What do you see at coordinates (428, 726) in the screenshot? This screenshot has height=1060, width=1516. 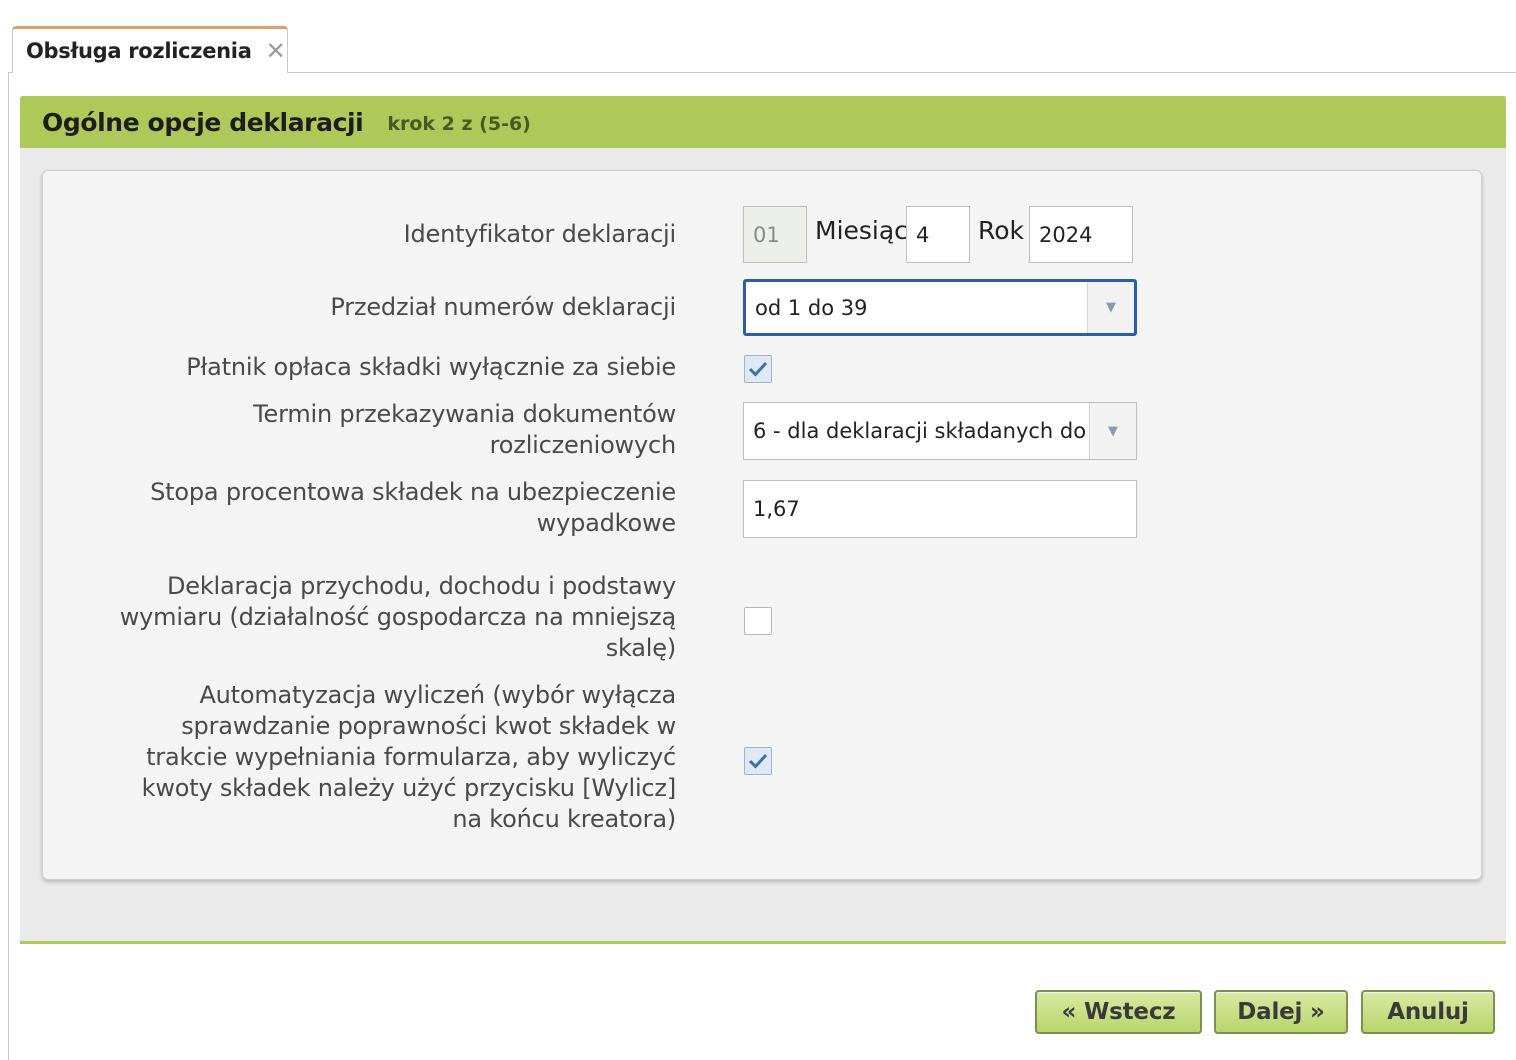 I see `automation-label-line: sprawdzanie poprawności kwot składek w` at bounding box center [428, 726].